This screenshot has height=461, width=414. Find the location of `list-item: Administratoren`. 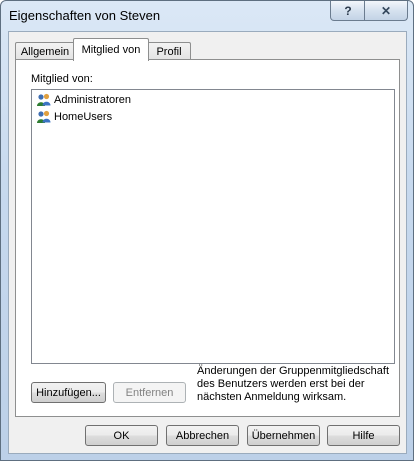

list-item: Administratoren is located at coordinates (83, 100).